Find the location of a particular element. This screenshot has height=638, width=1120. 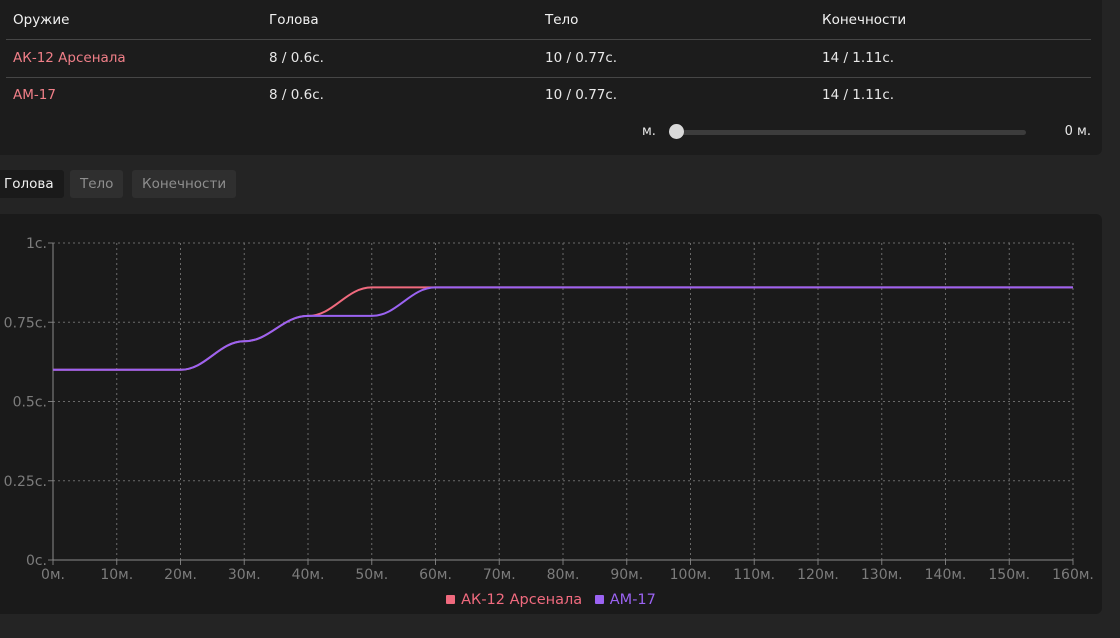

x-tick-label: 130м. is located at coordinates (882, 575).